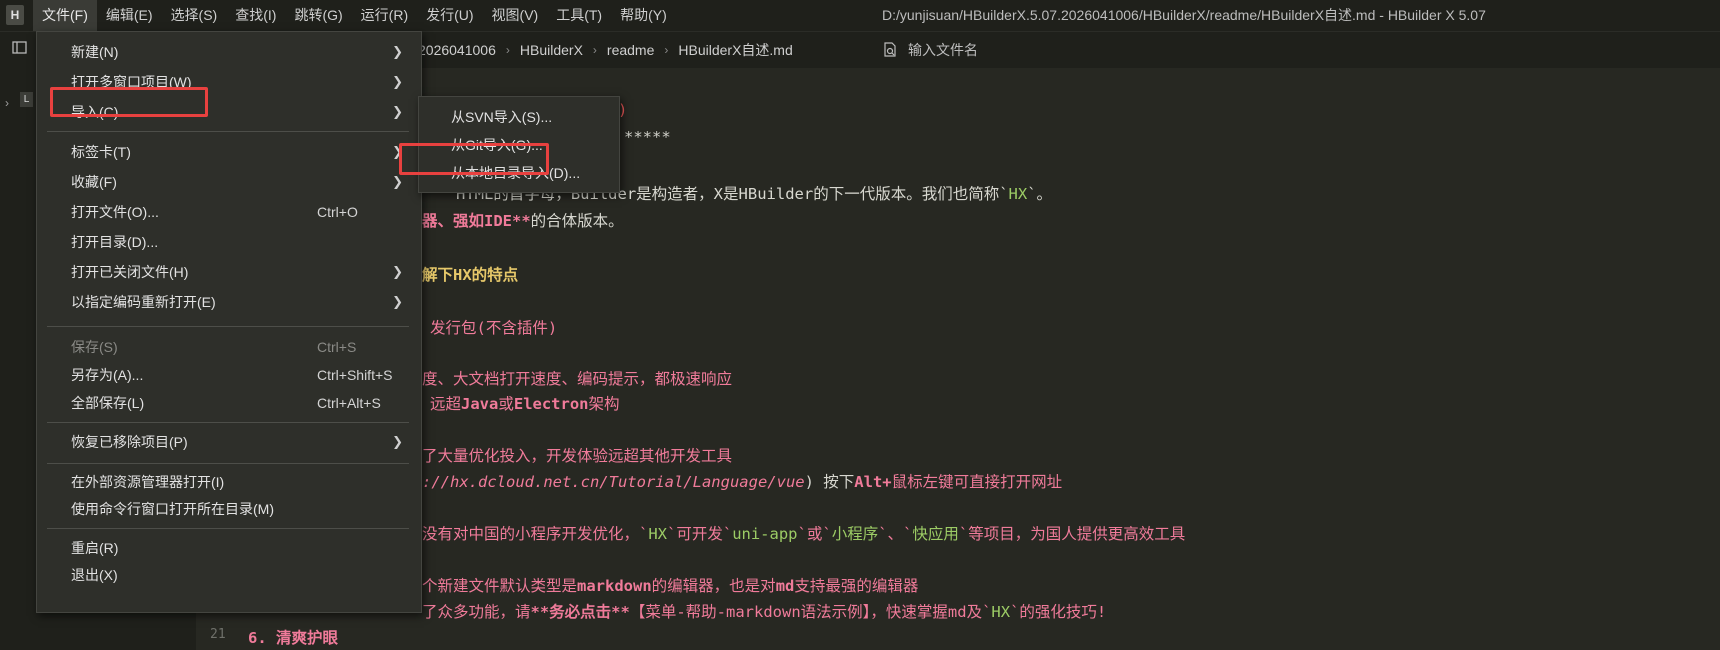  Describe the element at coordinates (735, 50) in the screenshot. I see `breadcrumb-item: HBuilderX自述.md` at that location.